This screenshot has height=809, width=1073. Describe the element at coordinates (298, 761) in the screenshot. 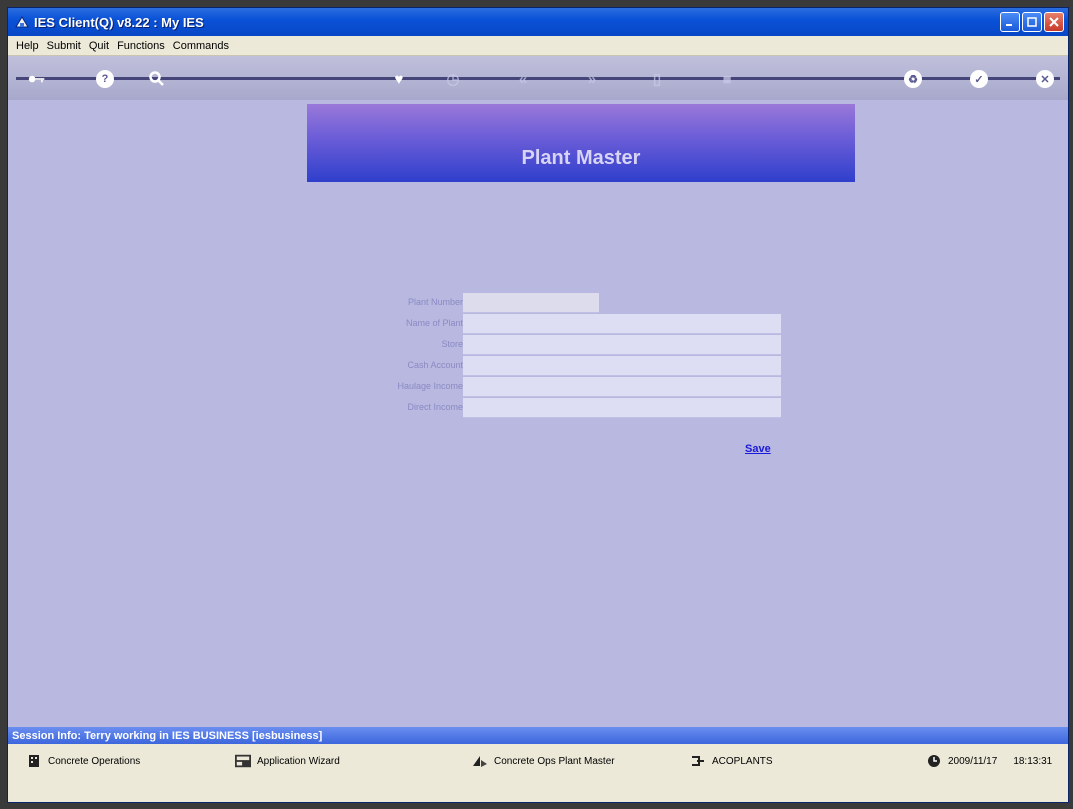

I see `status-wizard-label: Application Wizard` at that location.